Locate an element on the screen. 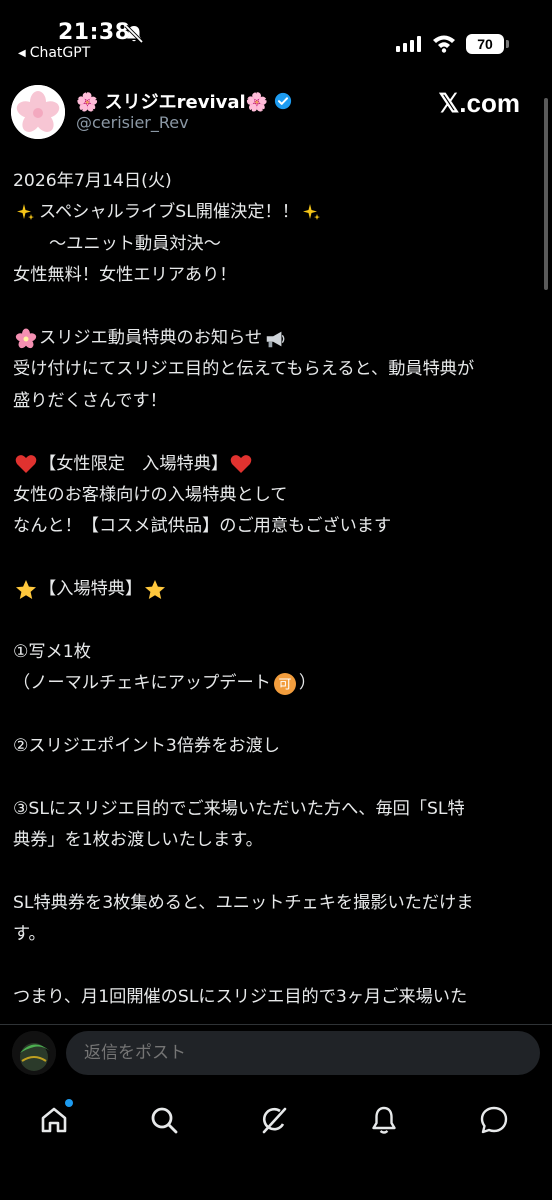 This screenshot has height=1200, width=552. acceptable-button-icon: 可 is located at coordinates (285, 684).